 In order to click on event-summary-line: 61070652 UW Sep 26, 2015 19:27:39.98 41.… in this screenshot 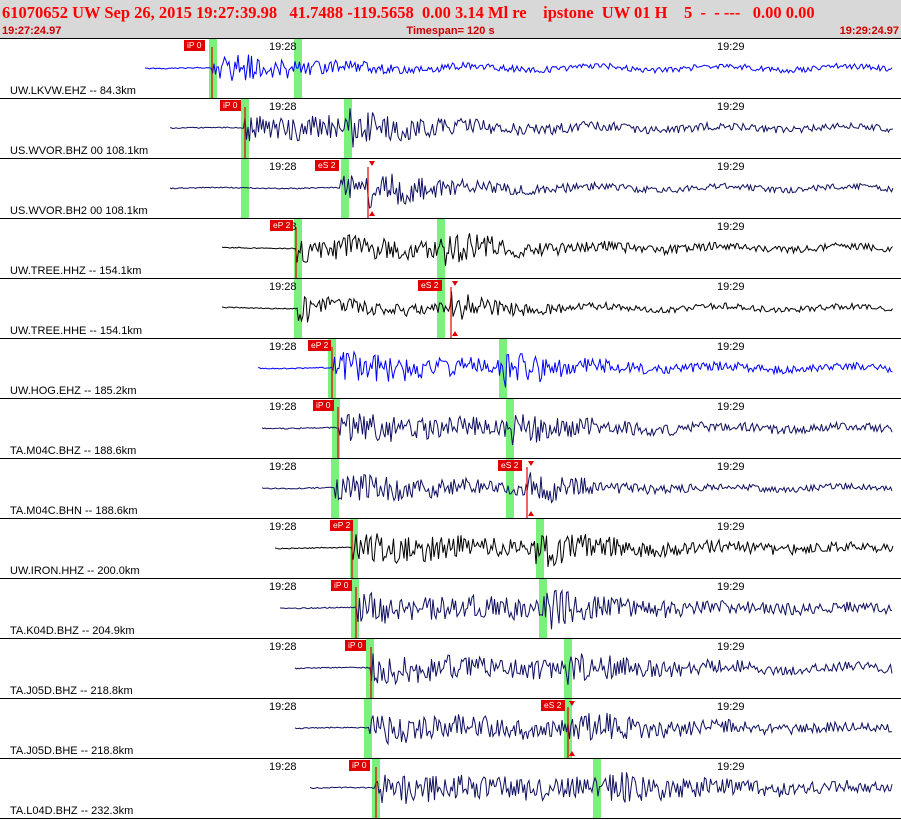, I will do `click(408, 12)`.